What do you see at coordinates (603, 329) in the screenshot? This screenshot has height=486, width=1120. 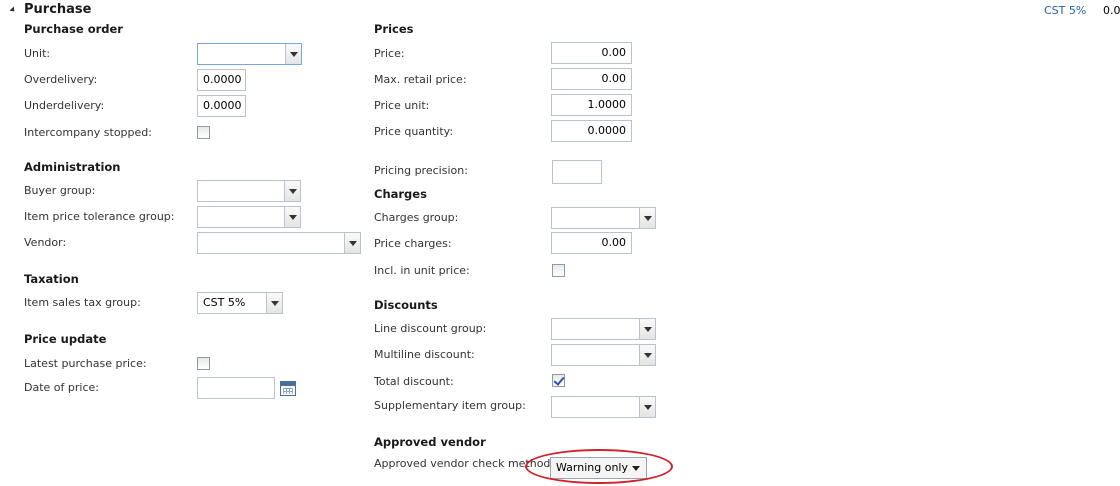 I see `line-discount-group-combo` at bounding box center [603, 329].